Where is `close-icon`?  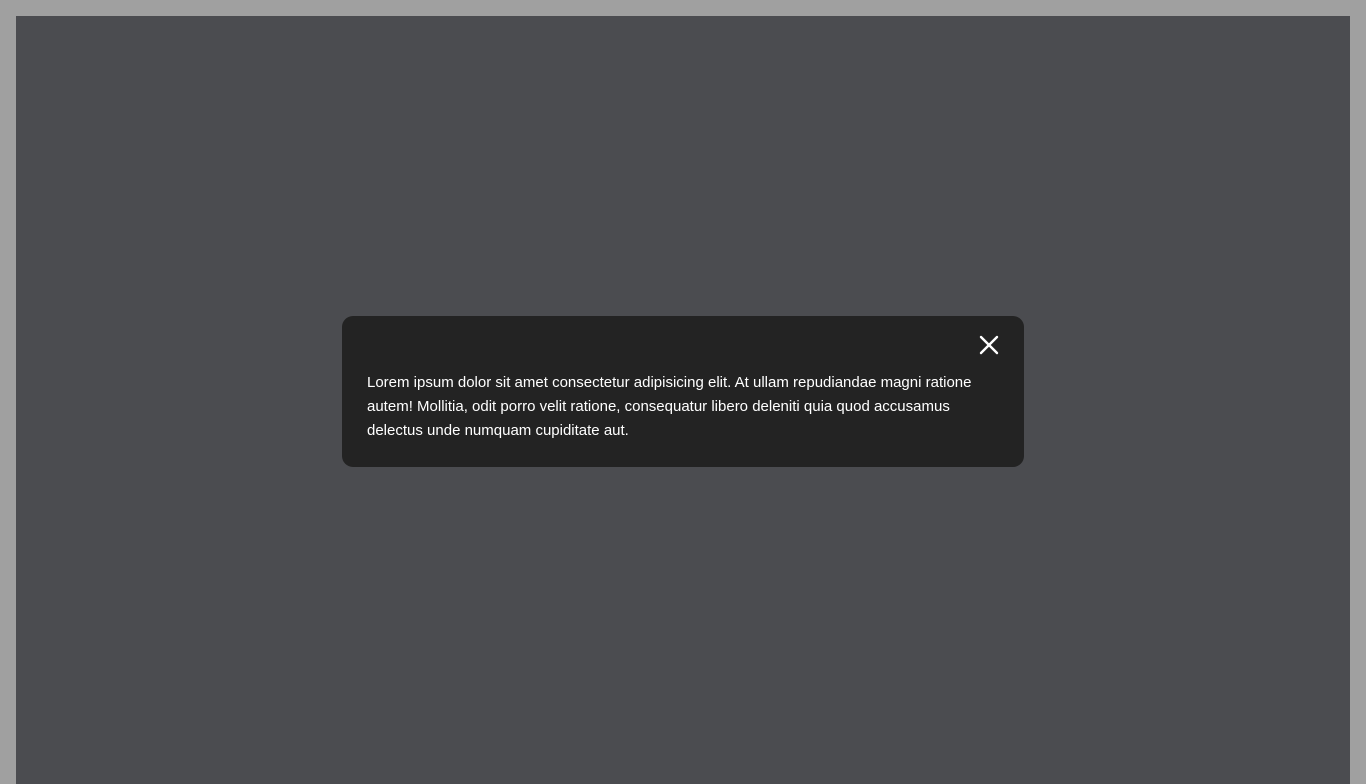
close-icon is located at coordinates (989, 345).